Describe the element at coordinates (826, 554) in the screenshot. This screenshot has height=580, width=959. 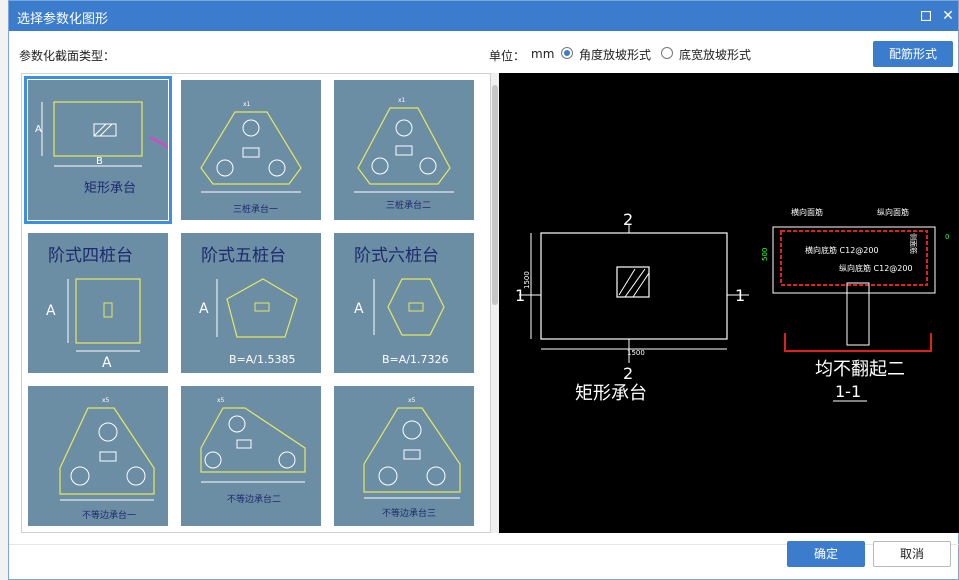
I see `ok-button: 确定` at that location.